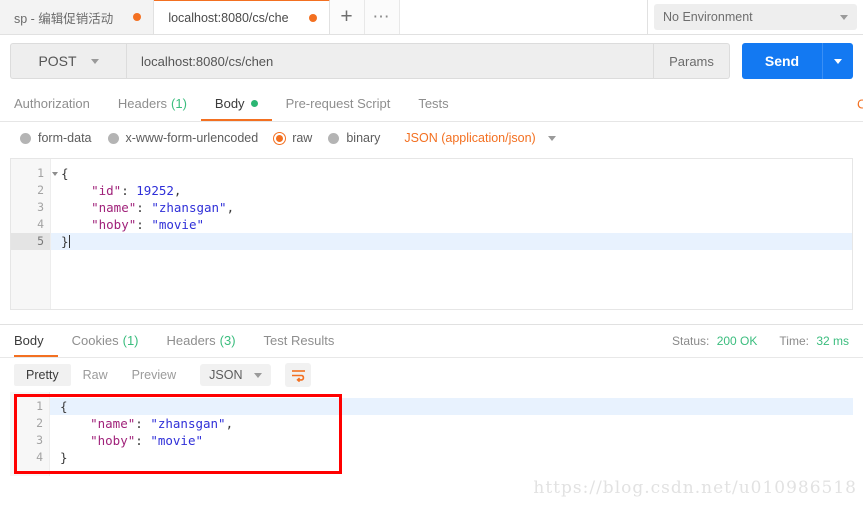 The image size is (863, 510). Describe the element at coordinates (52, 103) in the screenshot. I see `tab-authorization-label: Authorization` at that location.